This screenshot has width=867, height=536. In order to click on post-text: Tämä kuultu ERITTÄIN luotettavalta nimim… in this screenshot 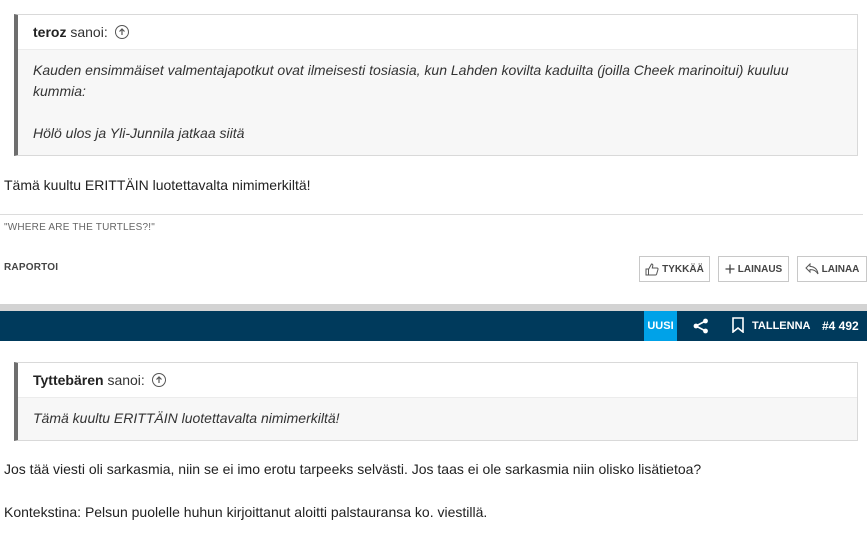, I will do `click(157, 185)`.